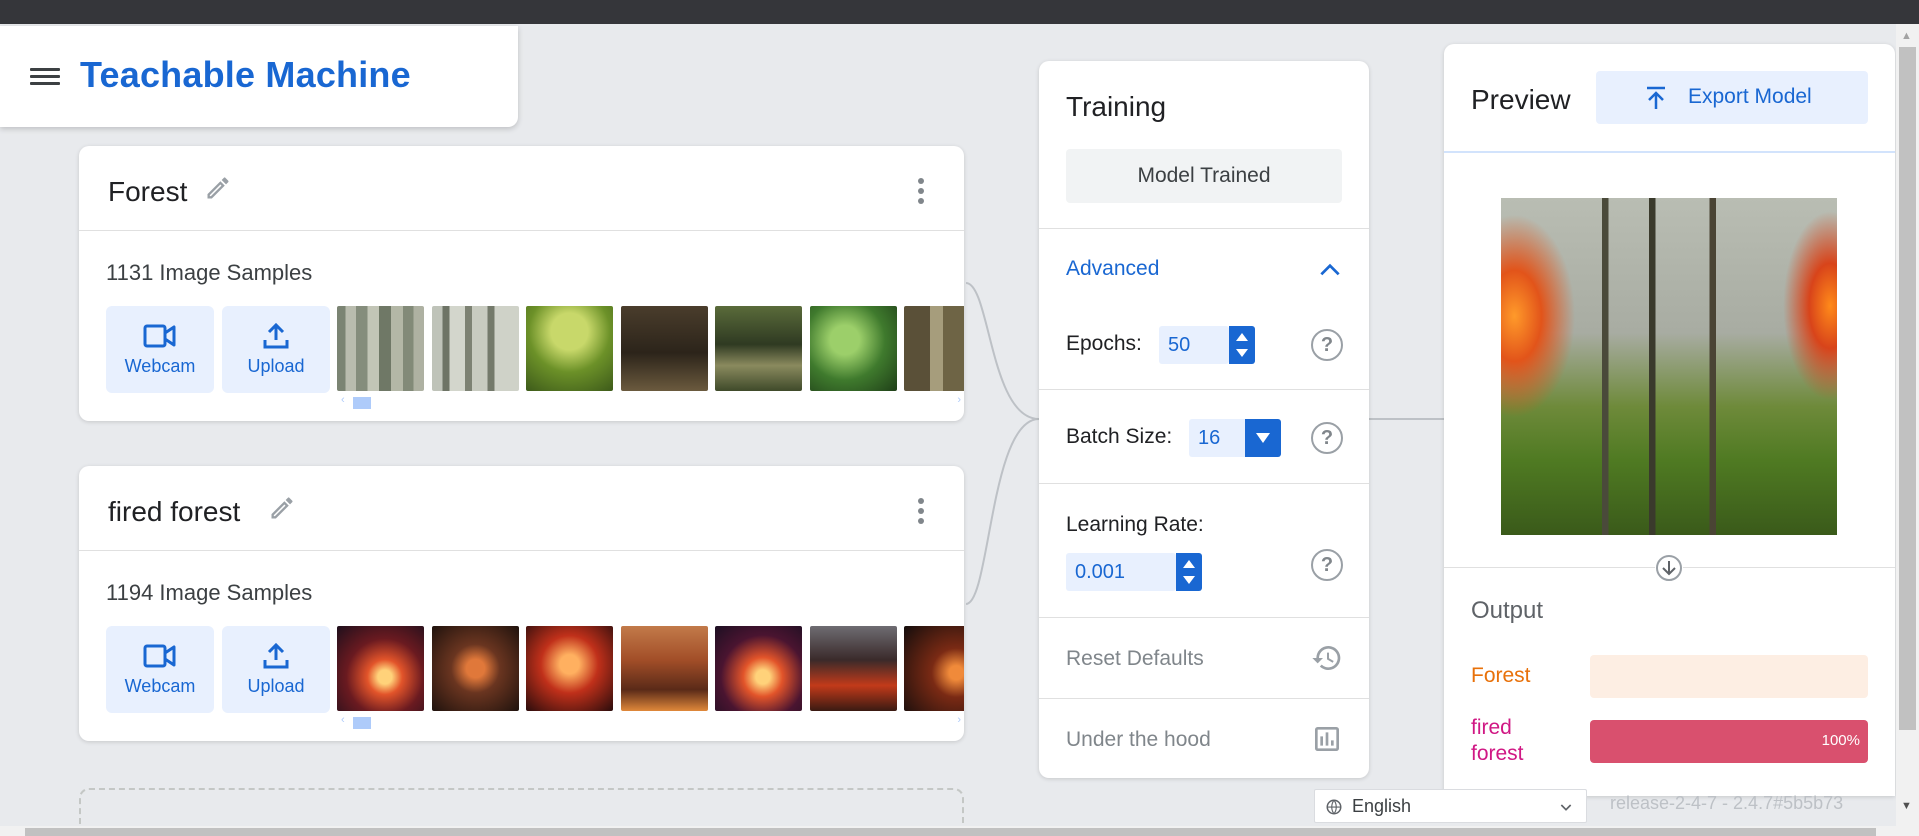 The image size is (1919, 836). What do you see at coordinates (1135, 524) in the screenshot?
I see `learning-rate-label: Learning Rate:` at bounding box center [1135, 524].